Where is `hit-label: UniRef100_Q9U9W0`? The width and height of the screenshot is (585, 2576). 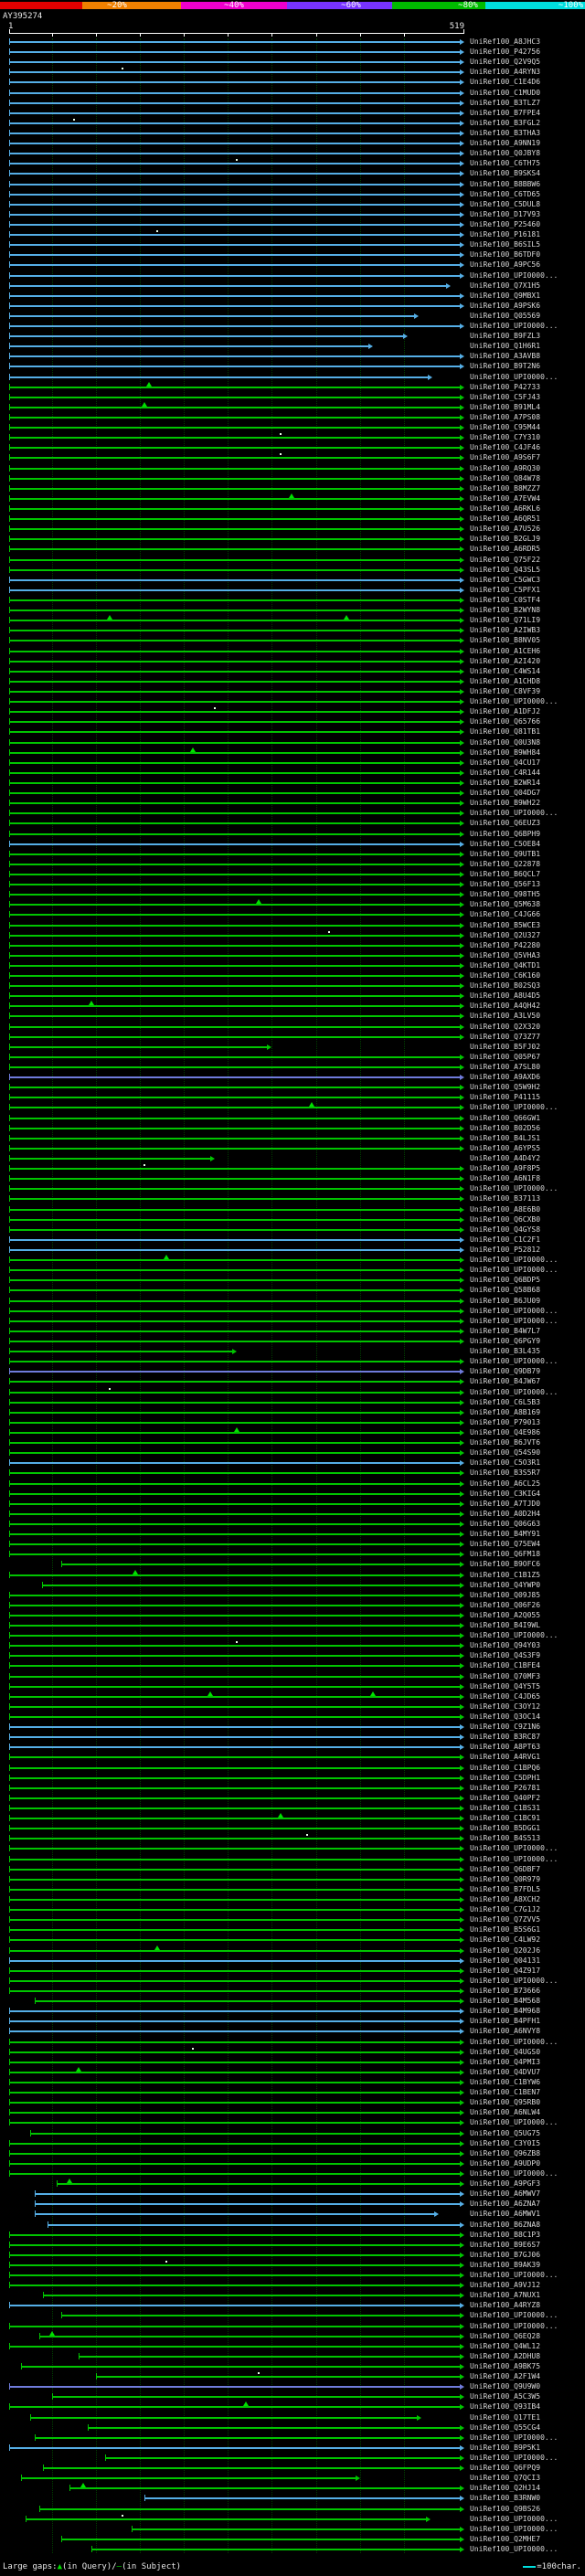 hit-label: UniRef100_Q9U9W0 is located at coordinates (505, 2386).